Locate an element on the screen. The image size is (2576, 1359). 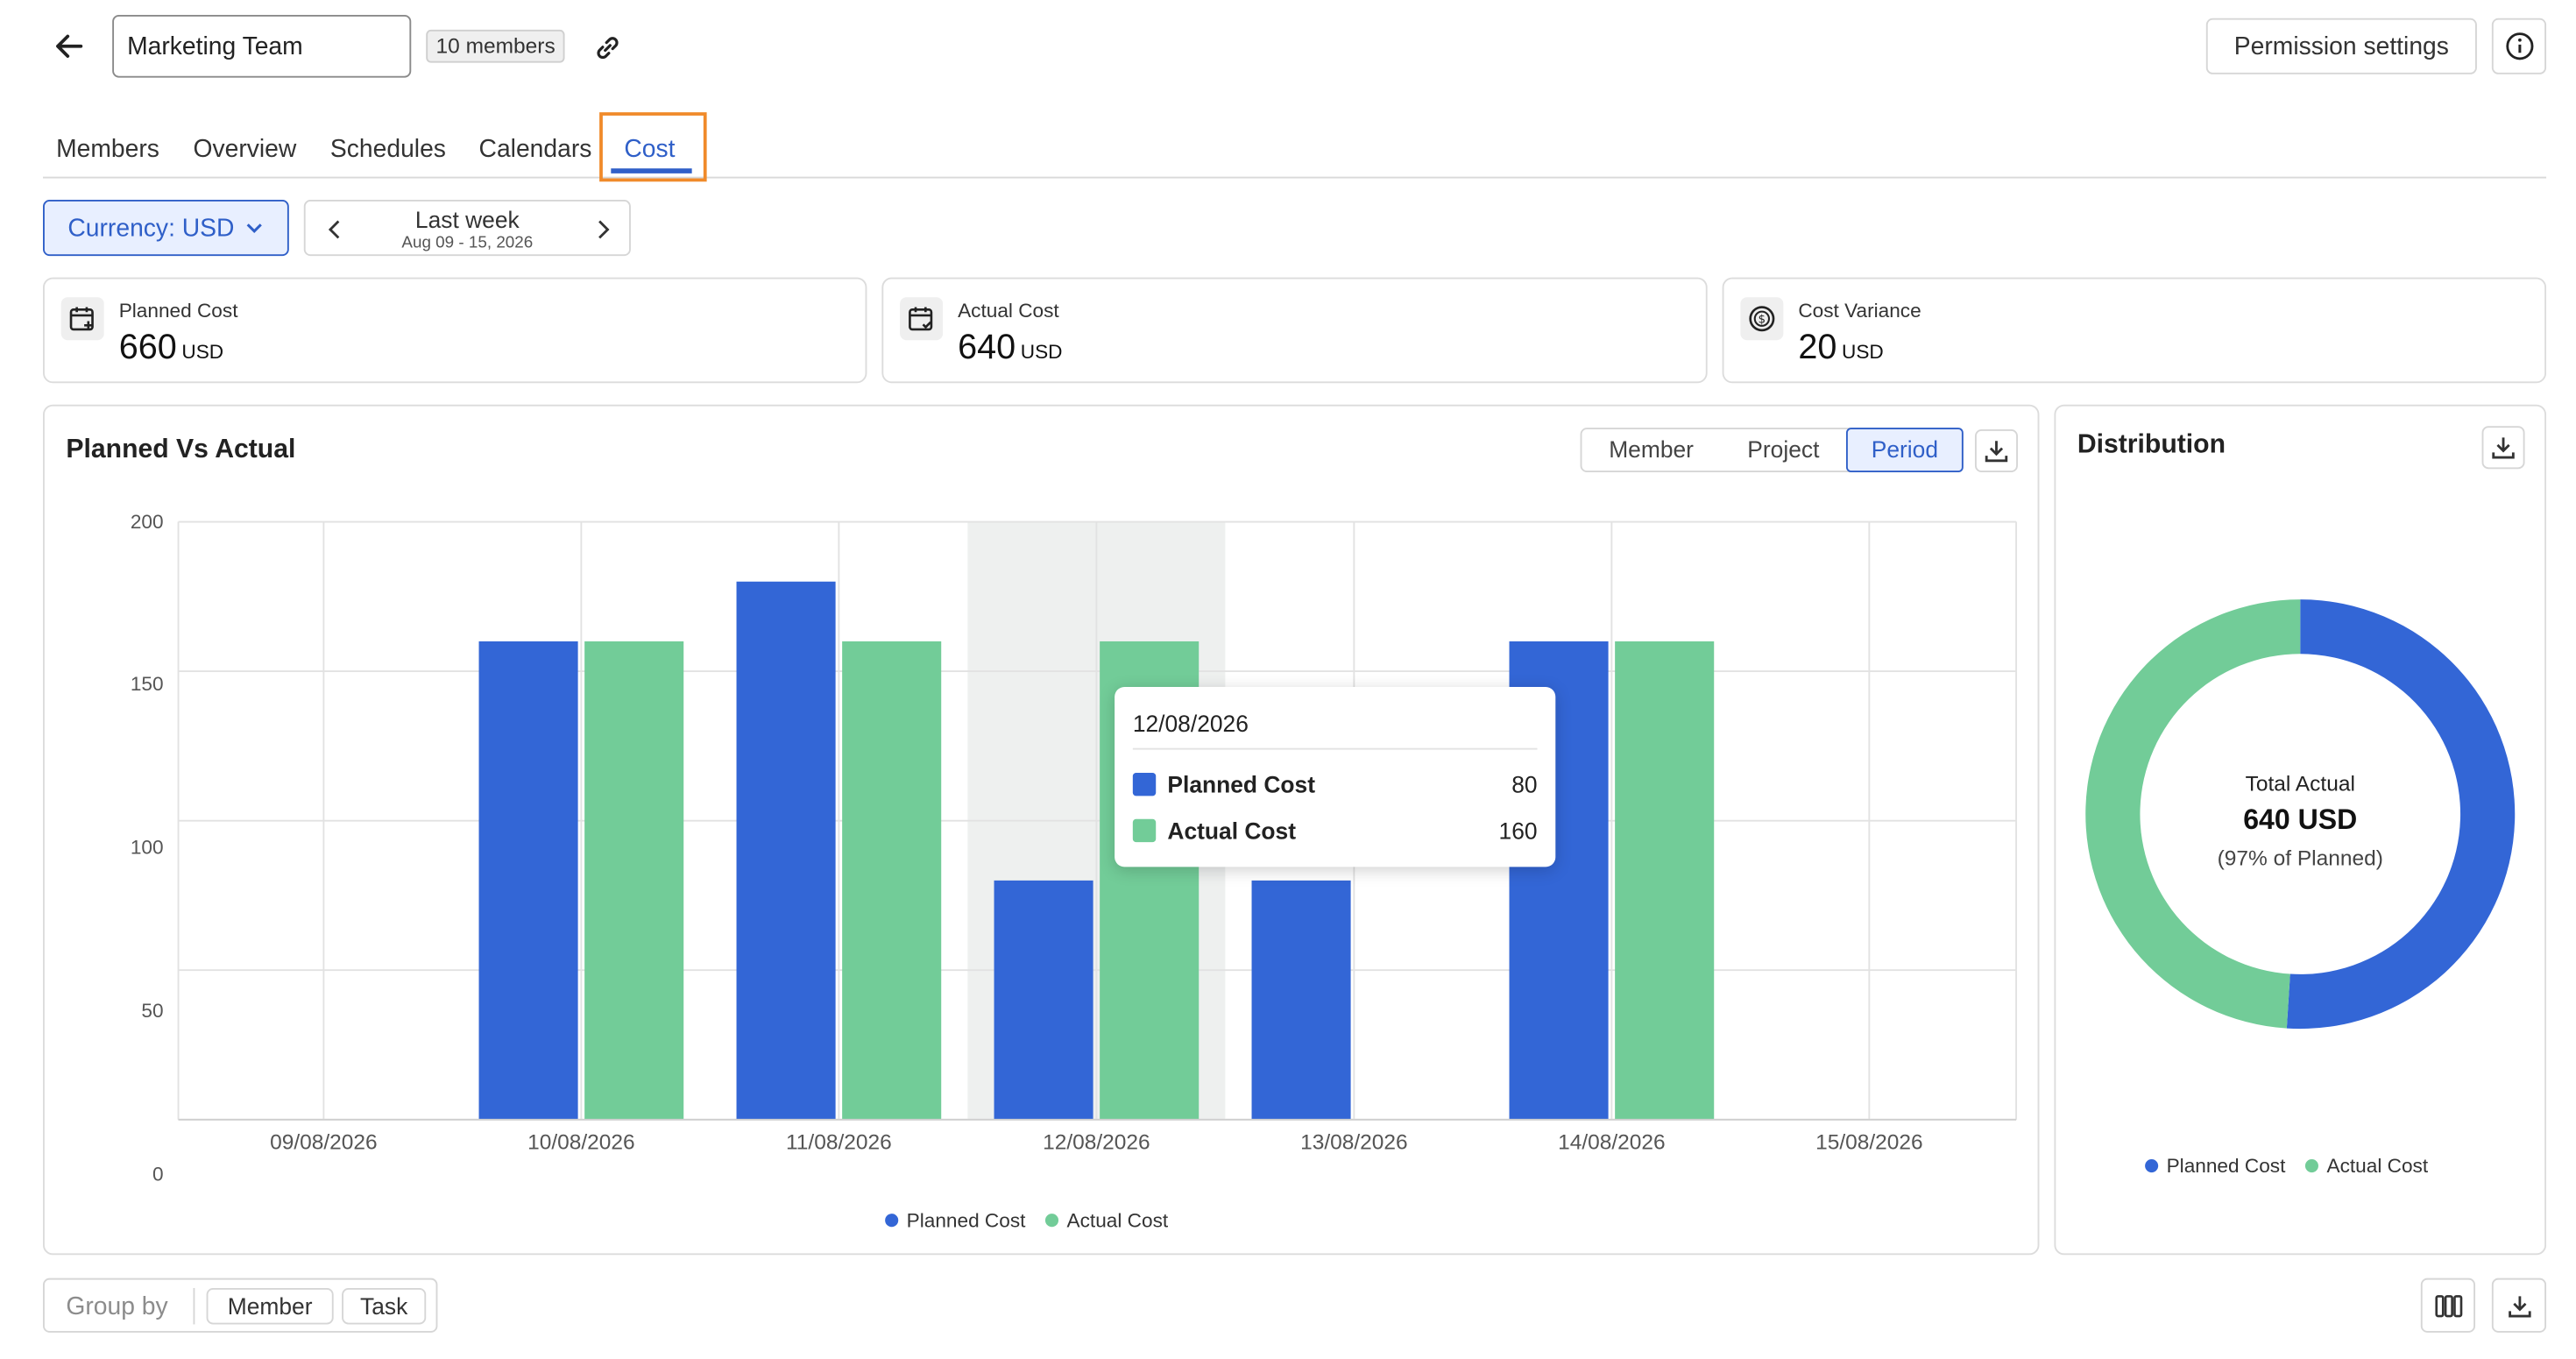
y-tick-label: 200 is located at coordinates (147, 522).